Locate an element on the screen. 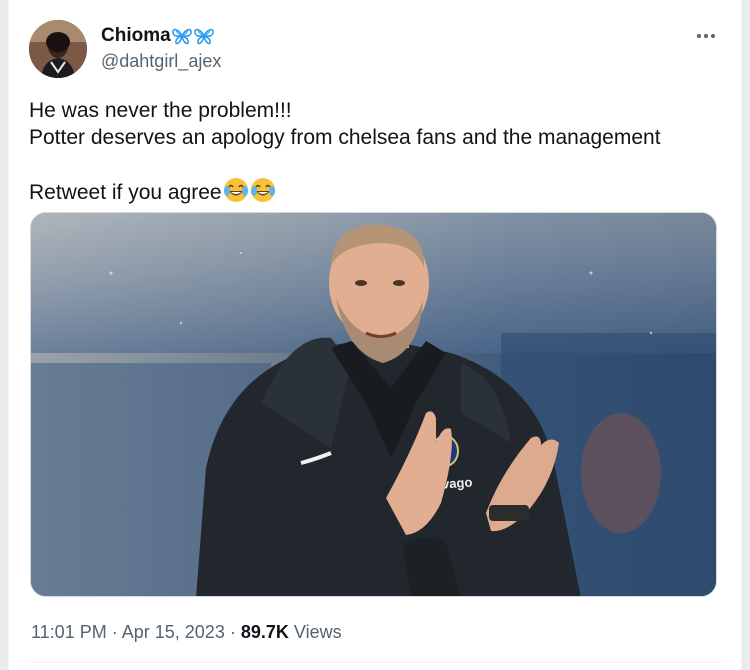 Image resolution: width=750 pixels, height=670 pixels. author-handle: @dahtgirl_ajex is located at coordinates (161, 61).